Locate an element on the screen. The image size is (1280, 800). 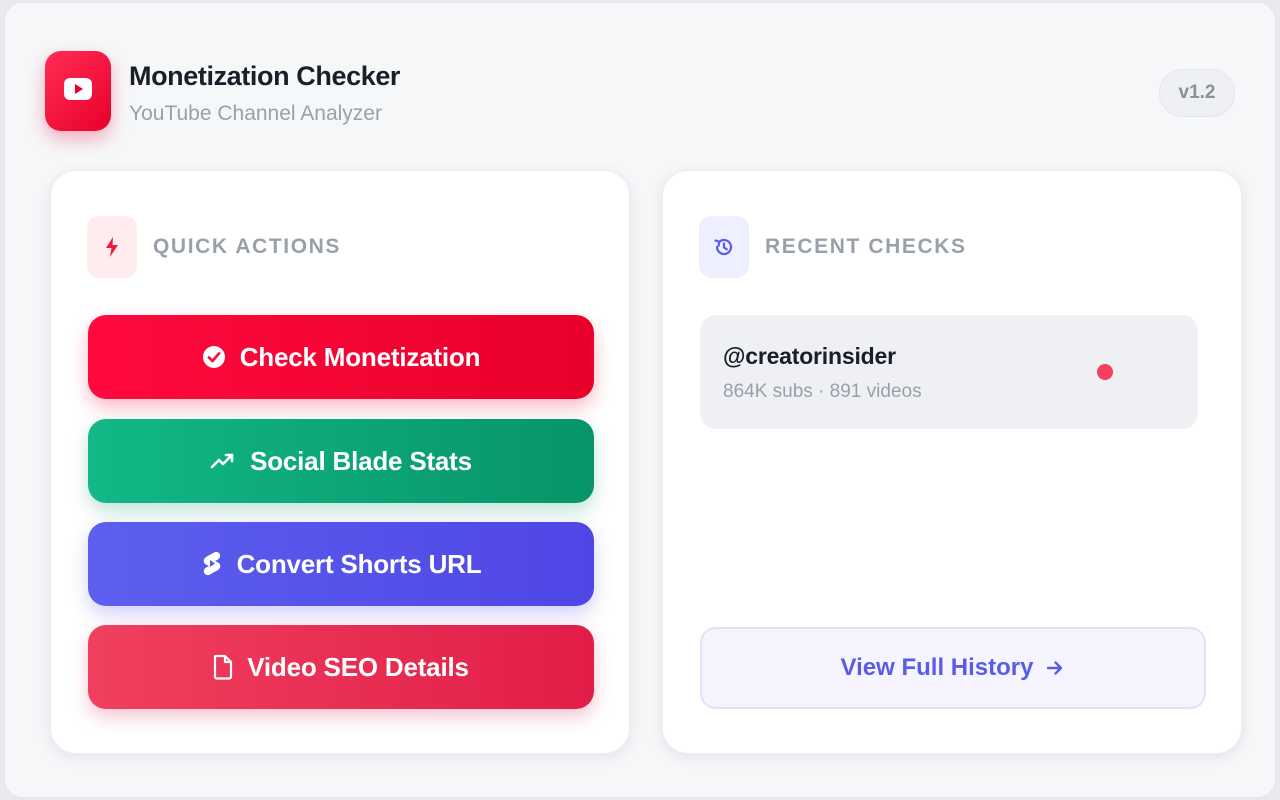
video-seo-details-button: Video SEO Details is located at coordinates (341, 667).